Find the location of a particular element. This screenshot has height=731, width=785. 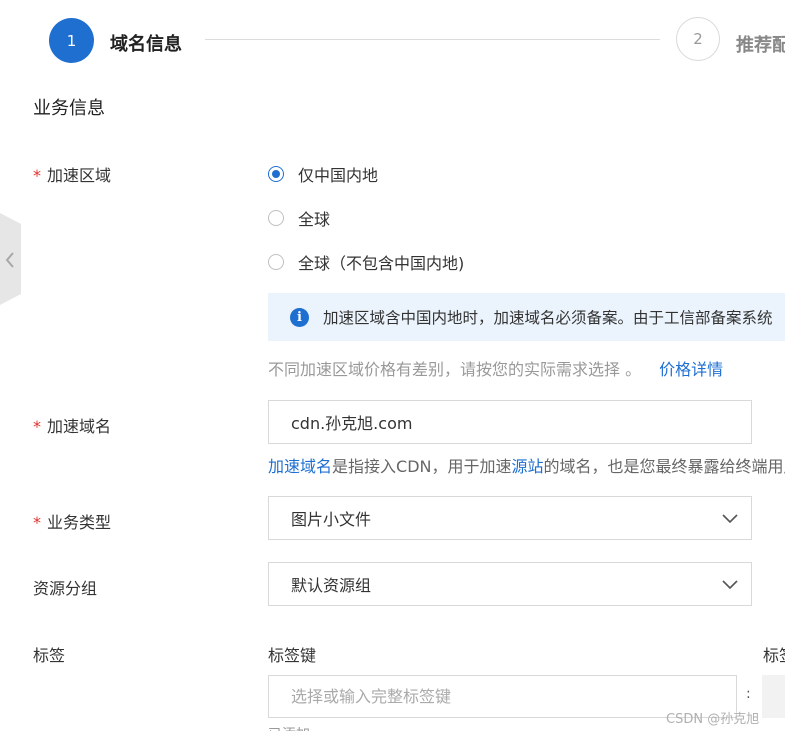

tag-value-input is located at coordinates (773, 696).